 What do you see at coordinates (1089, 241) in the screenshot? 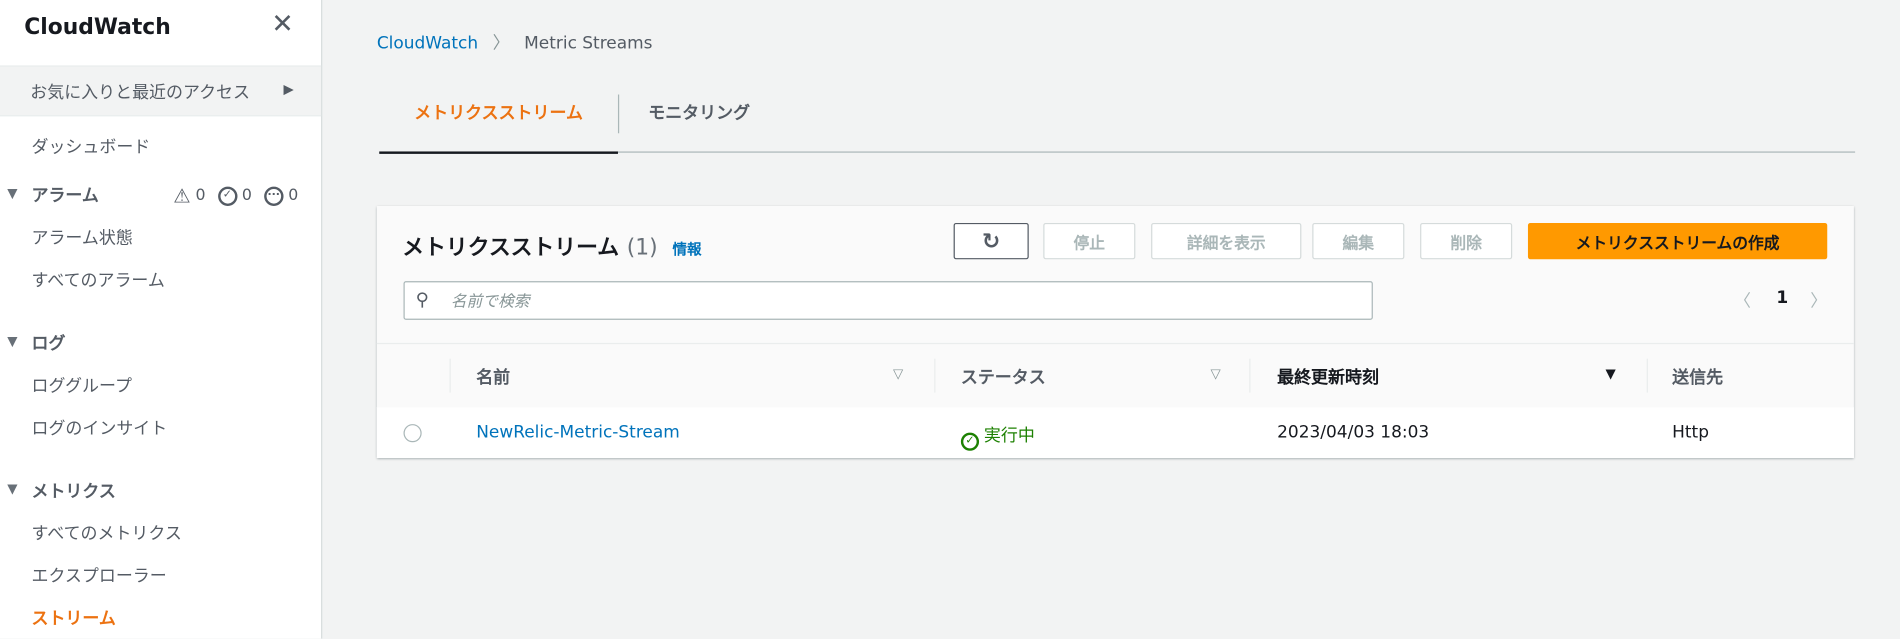
I see `stop-button: 停止` at bounding box center [1089, 241].